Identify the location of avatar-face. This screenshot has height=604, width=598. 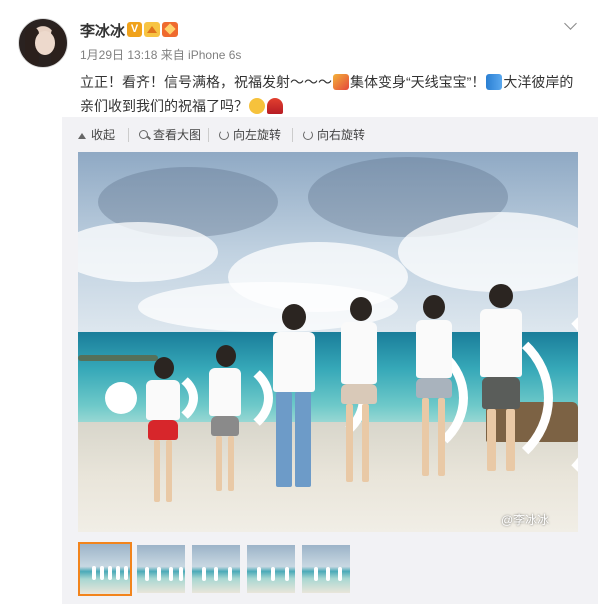
(45, 43).